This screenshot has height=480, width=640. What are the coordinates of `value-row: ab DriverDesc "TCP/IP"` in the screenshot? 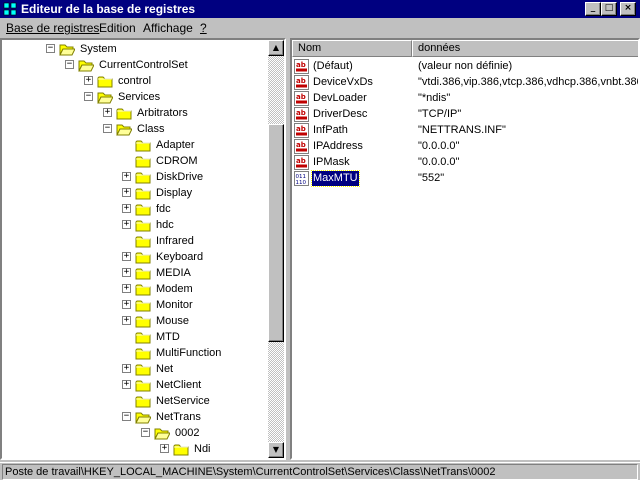 It's located at (465, 114).